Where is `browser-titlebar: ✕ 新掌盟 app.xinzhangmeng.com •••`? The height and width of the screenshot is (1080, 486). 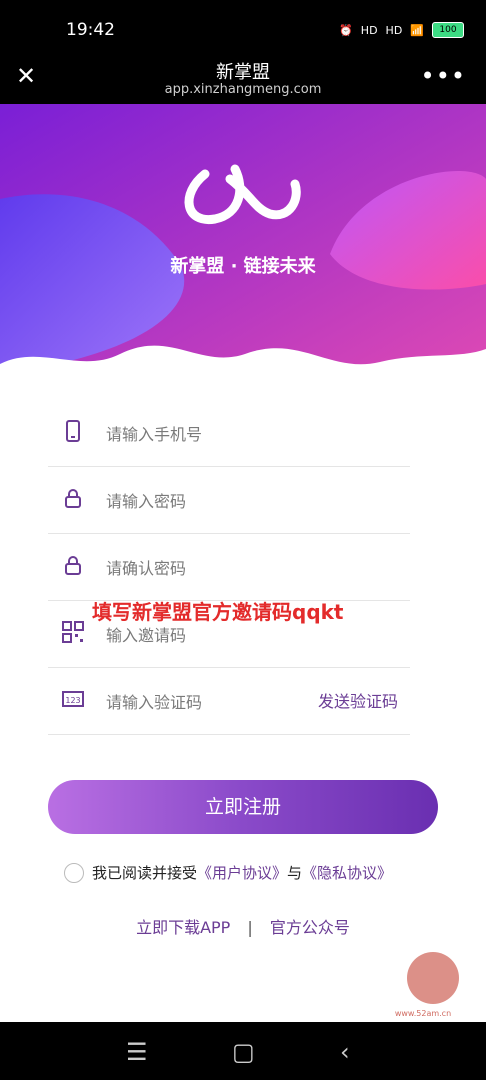 browser-titlebar: ✕ 新掌盟 app.xinzhangmeng.com ••• is located at coordinates (243, 78).